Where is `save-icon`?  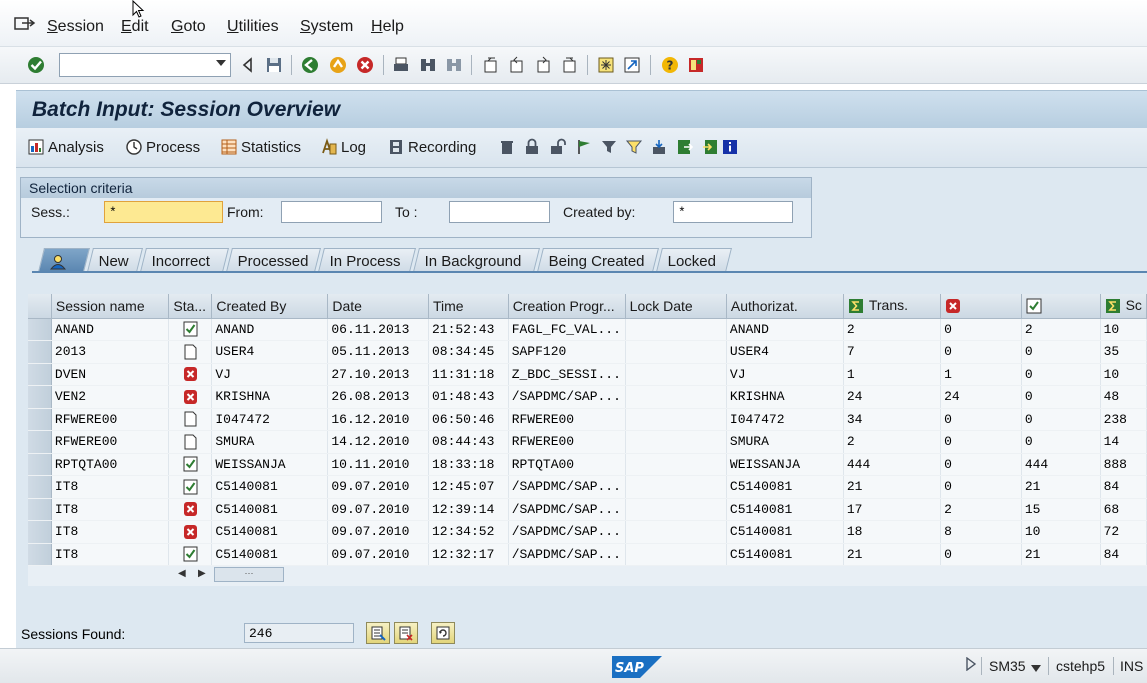 save-icon is located at coordinates (274, 65).